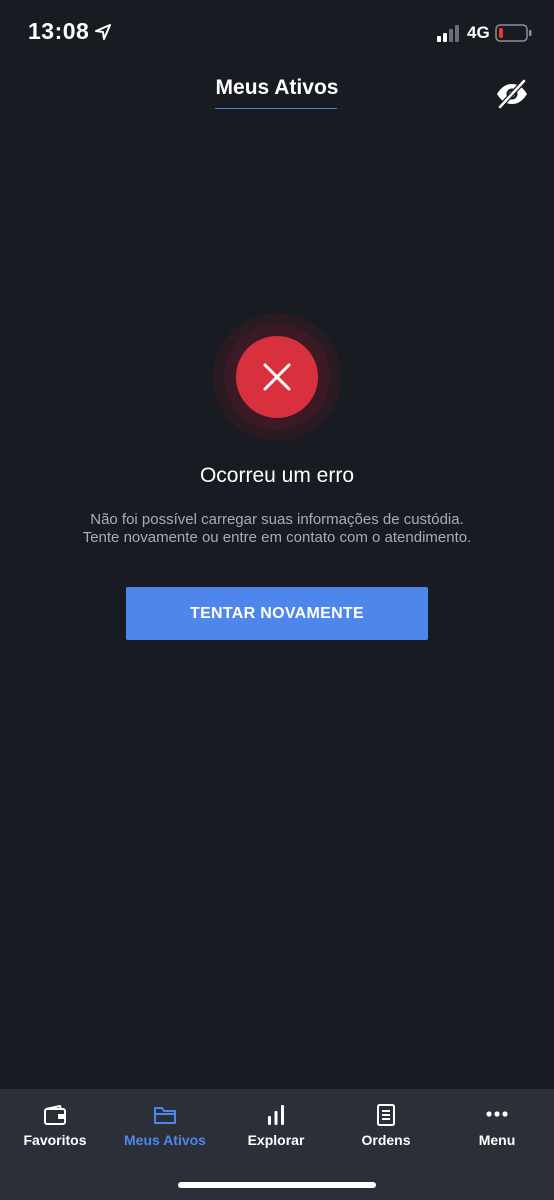 The image size is (554, 1200). Describe the element at coordinates (512, 94) in the screenshot. I see `eye-off-icon` at that location.